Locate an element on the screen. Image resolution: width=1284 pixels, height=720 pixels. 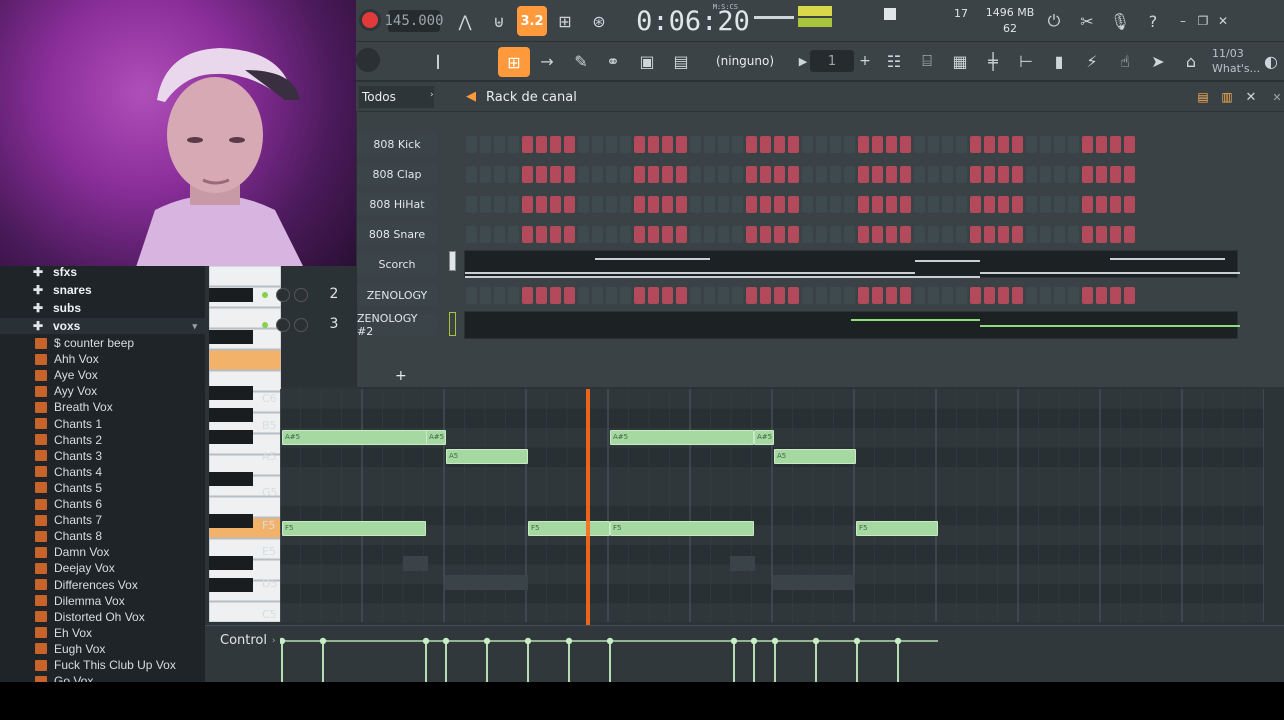
channel-mute-led is located at coordinates (265, 295).